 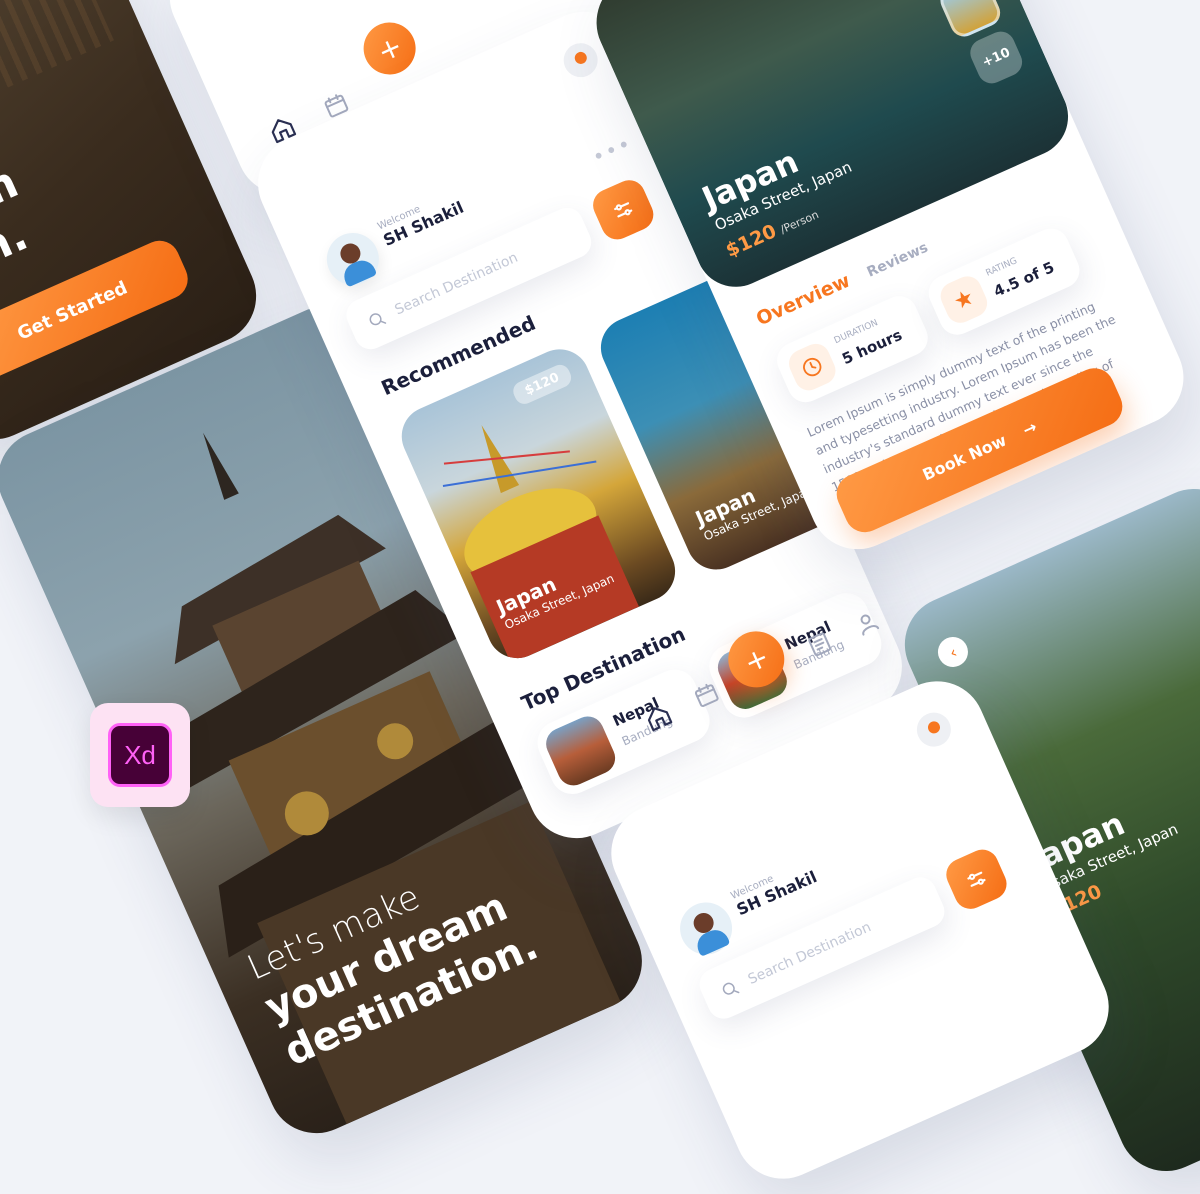 What do you see at coordinates (658, 717) in the screenshot?
I see `home-nav-icon` at bounding box center [658, 717].